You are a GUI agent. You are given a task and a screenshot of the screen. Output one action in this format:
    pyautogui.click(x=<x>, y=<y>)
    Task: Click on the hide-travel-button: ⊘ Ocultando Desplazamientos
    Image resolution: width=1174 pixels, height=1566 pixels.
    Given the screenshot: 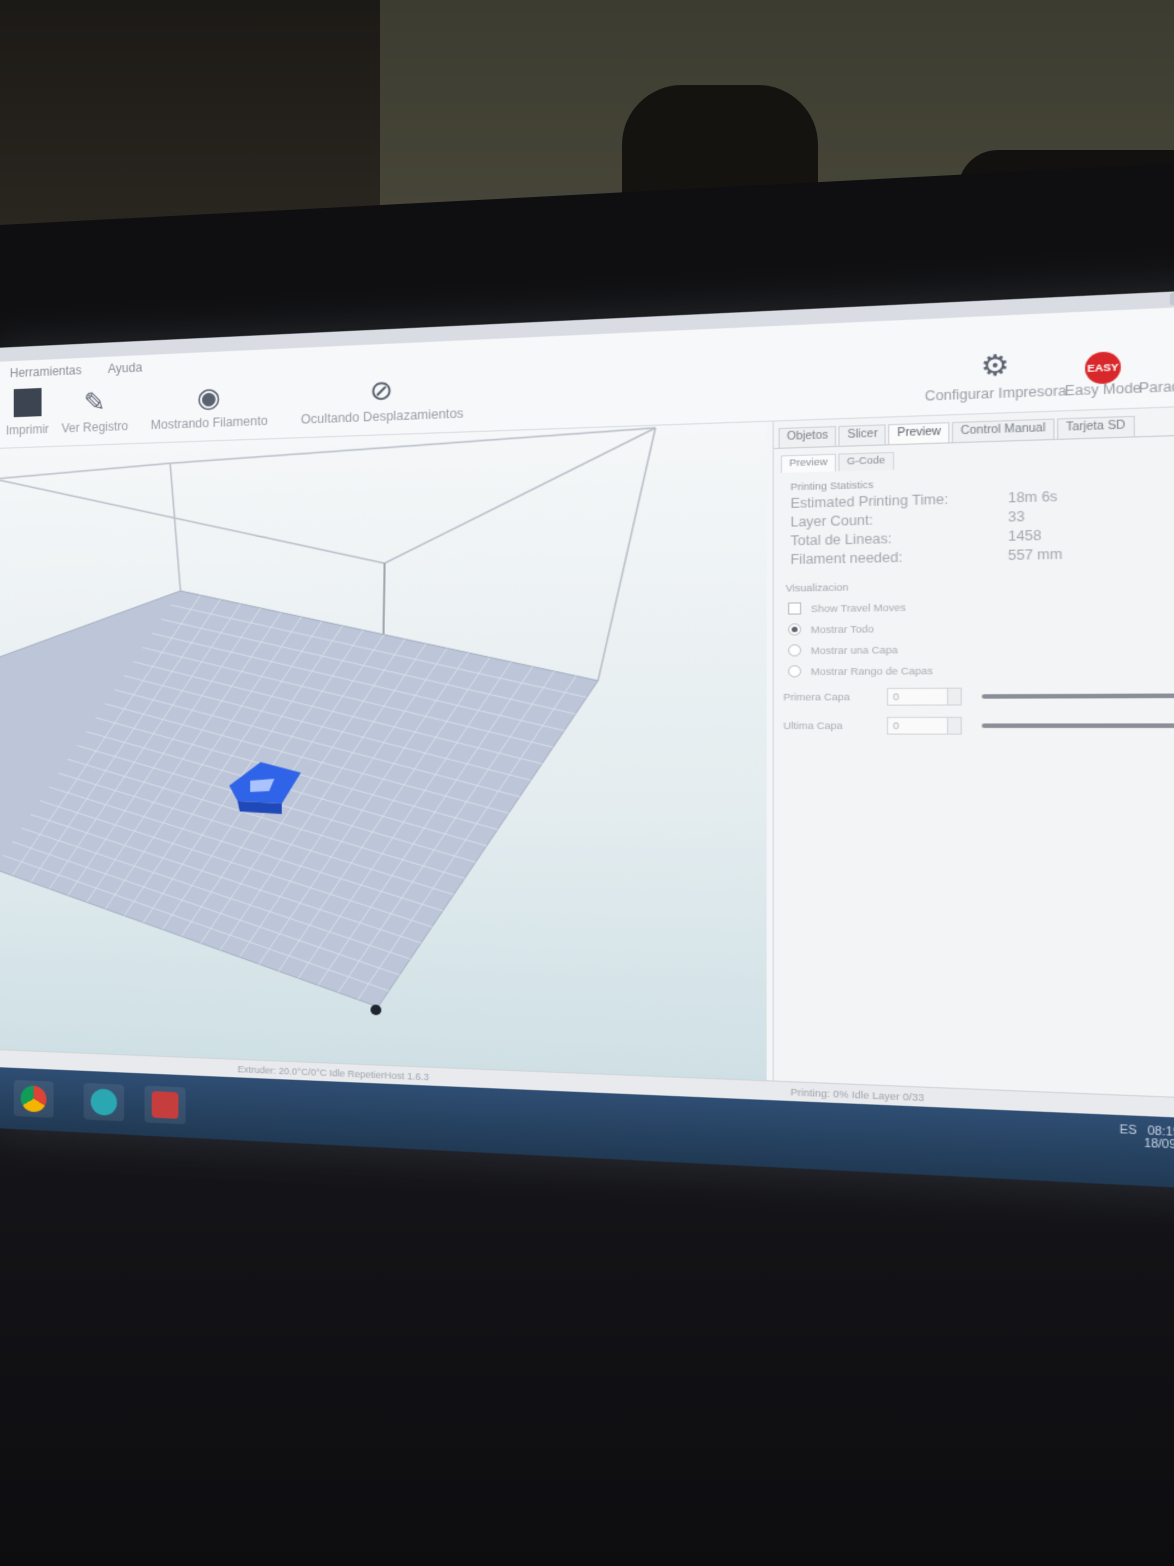 What is the action you would take?
    pyautogui.click(x=382, y=398)
    